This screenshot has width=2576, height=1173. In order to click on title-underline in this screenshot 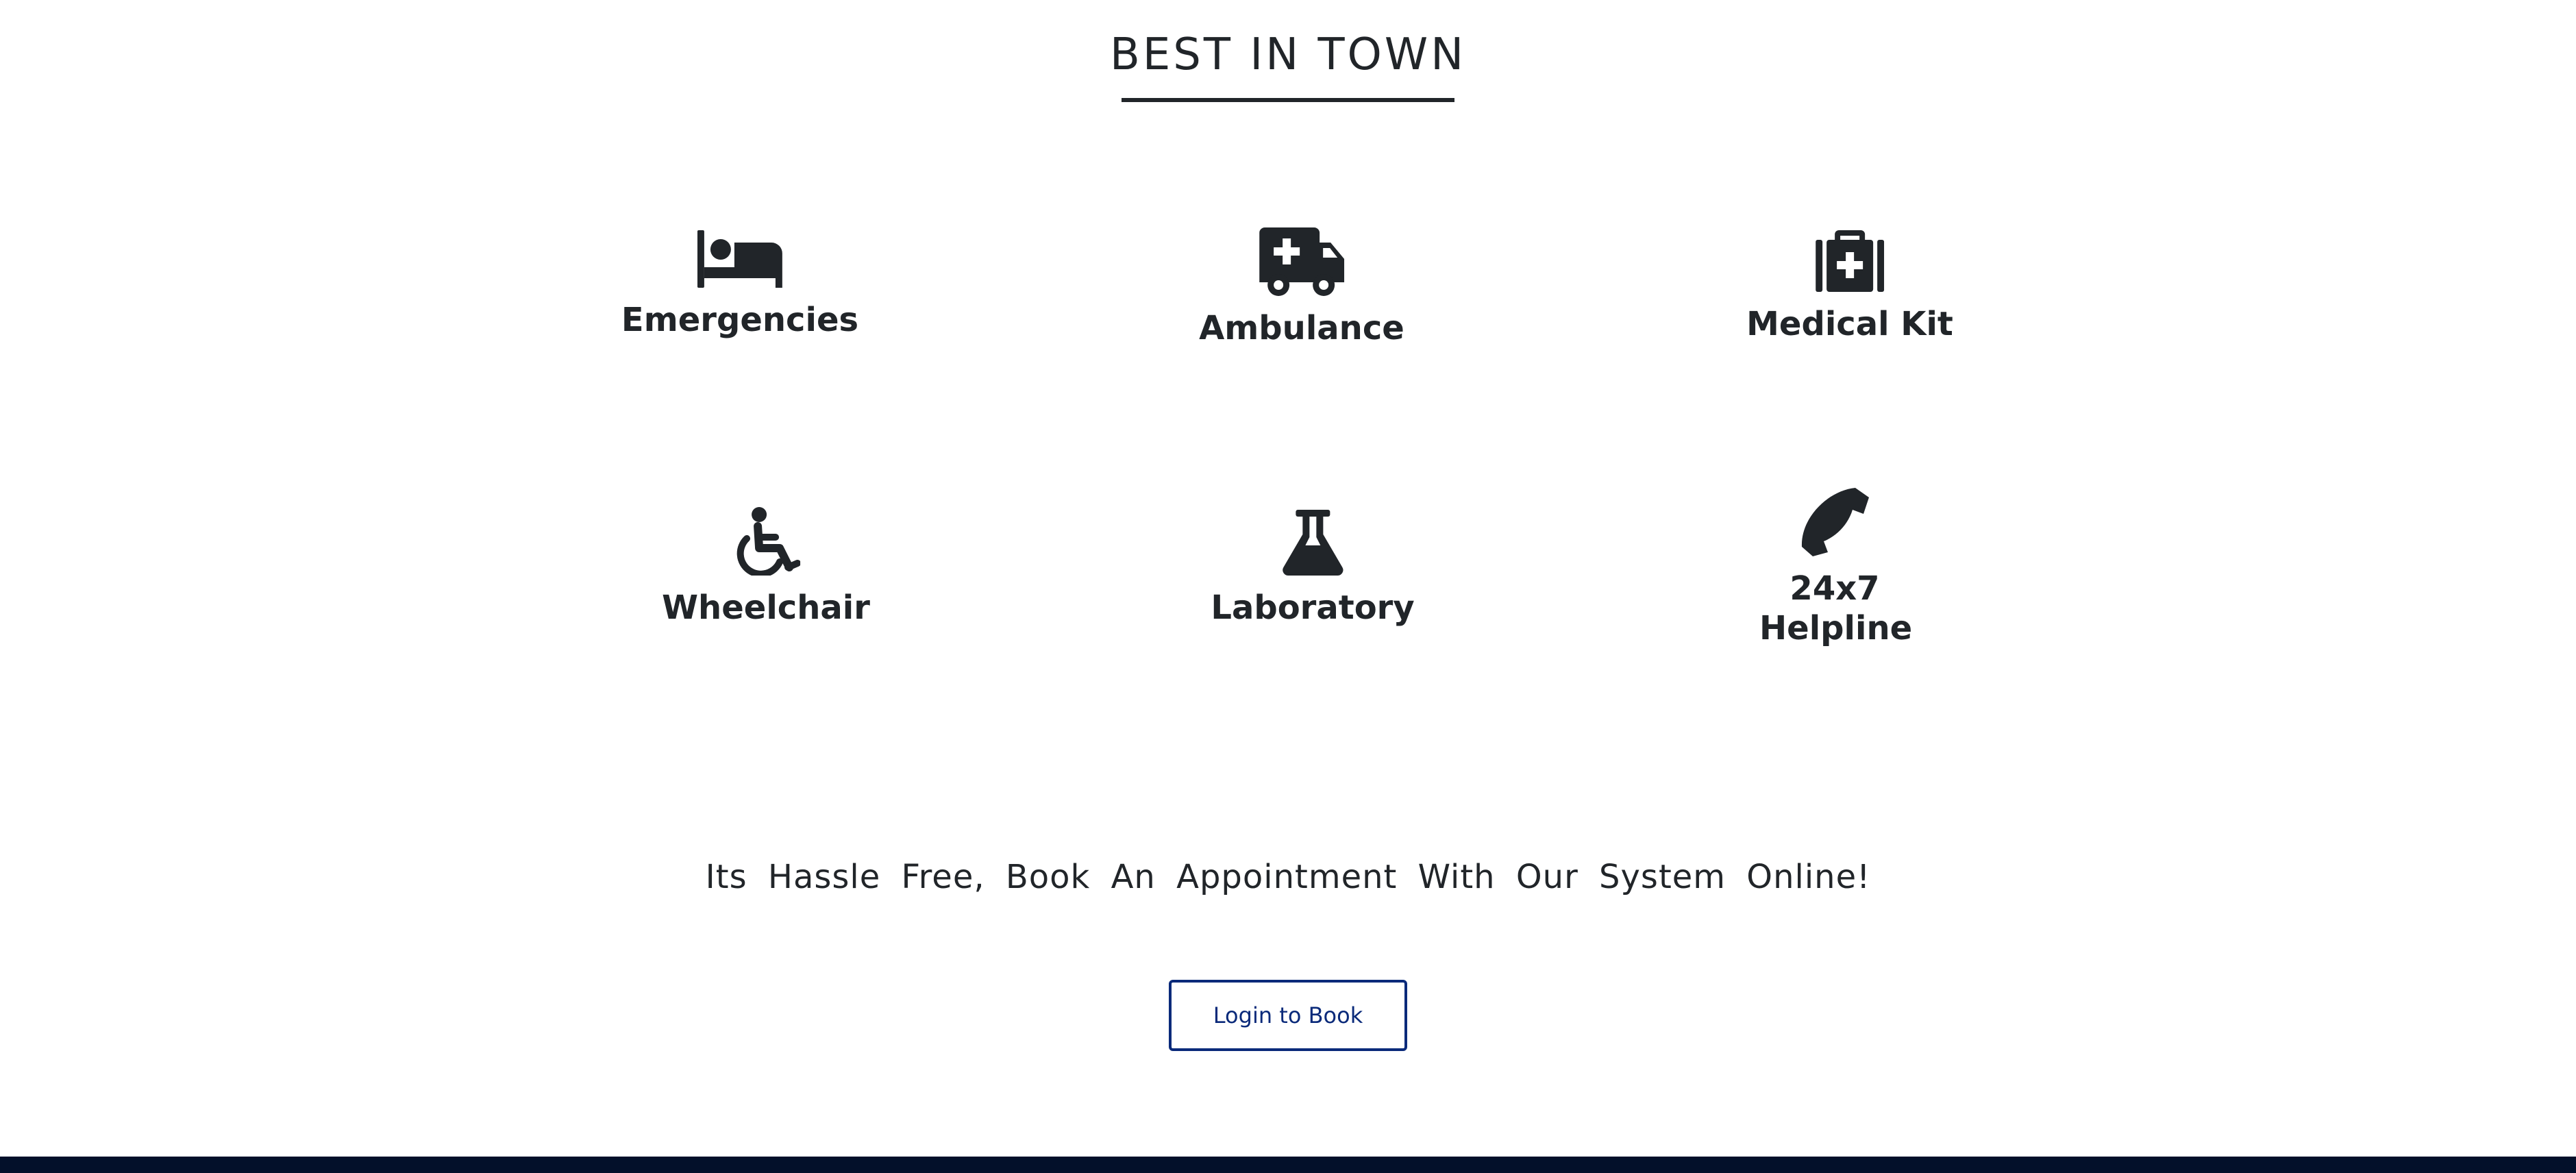, I will do `click(1288, 100)`.